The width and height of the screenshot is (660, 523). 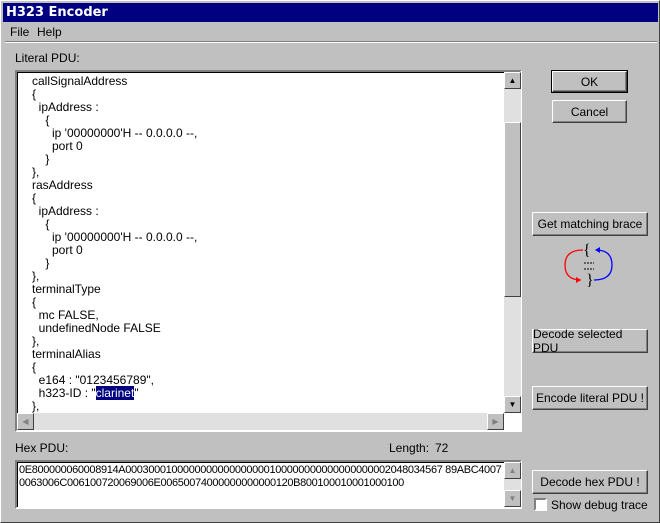 I want to click on cancel-button: Cancel, so click(x=589, y=111).